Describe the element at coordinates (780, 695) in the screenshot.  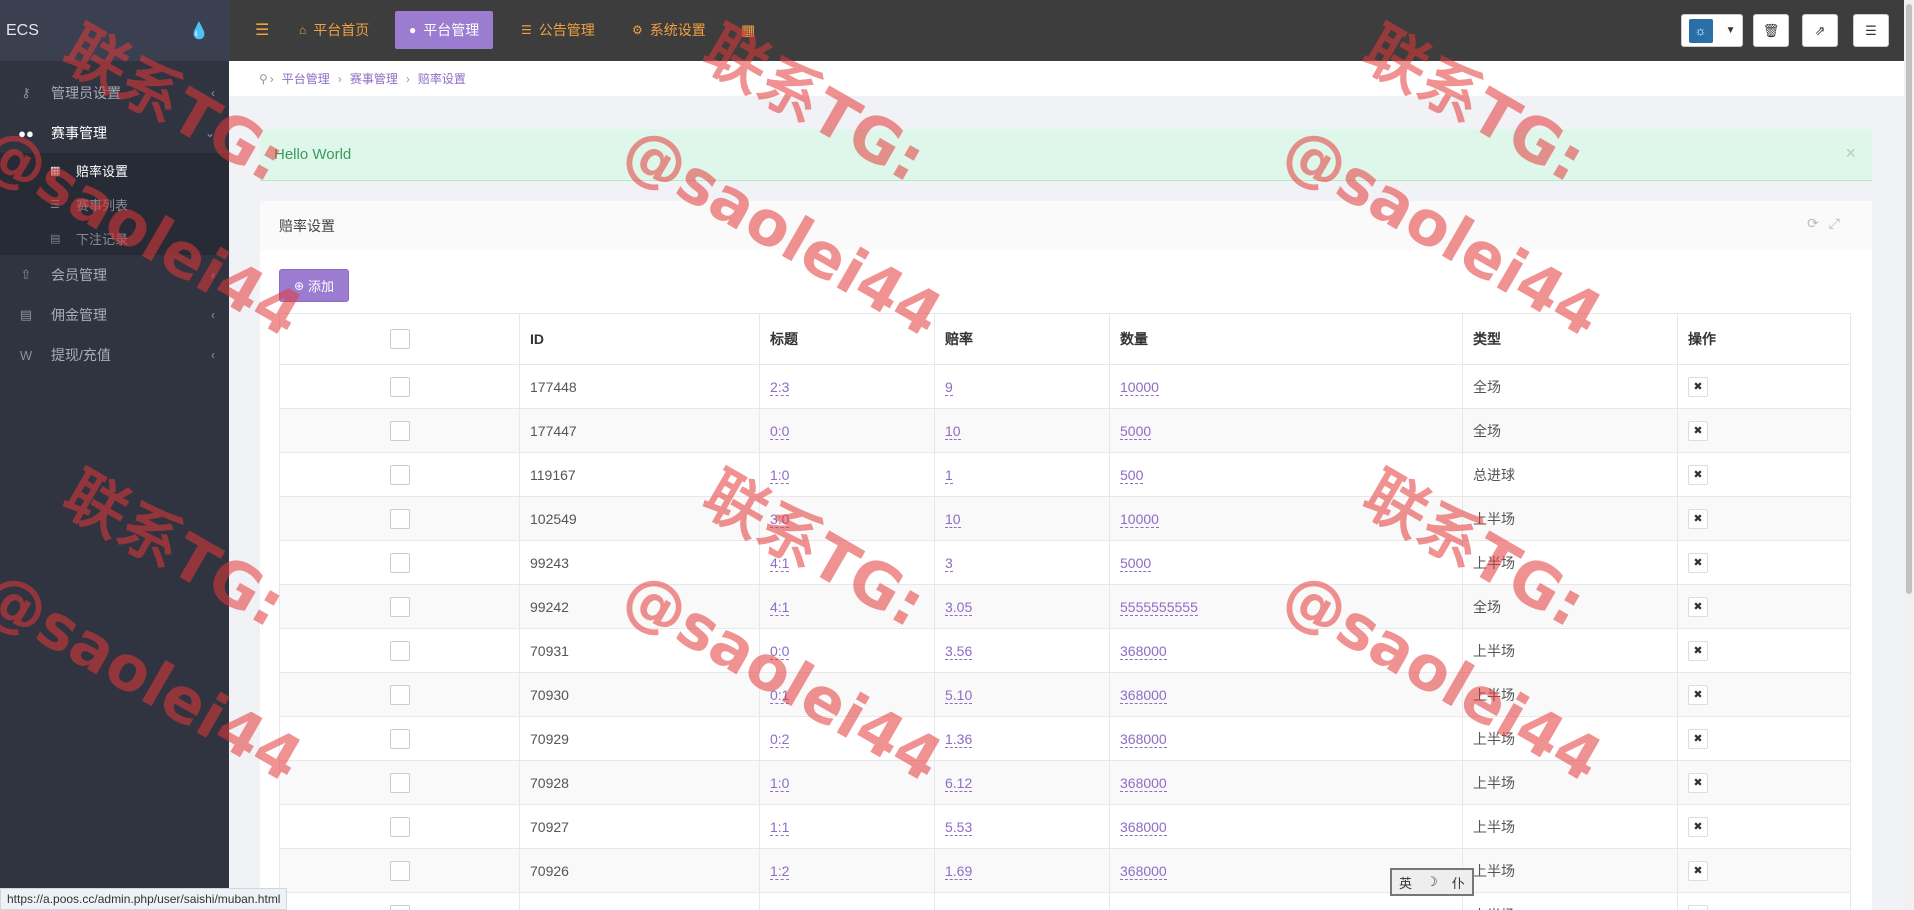
I see `editable-title: 0:1` at that location.